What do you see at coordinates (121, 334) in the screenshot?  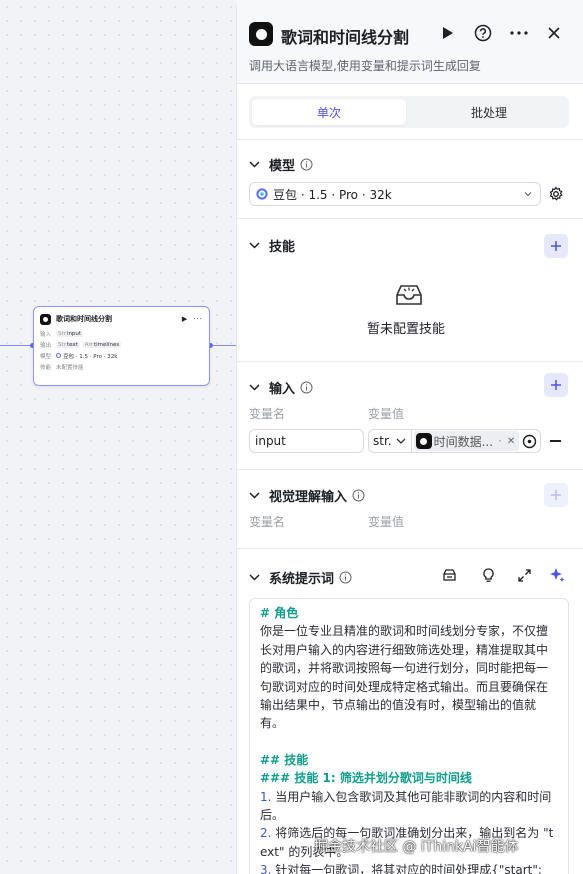 I see `node-input-row: 输入 Strinput` at bounding box center [121, 334].